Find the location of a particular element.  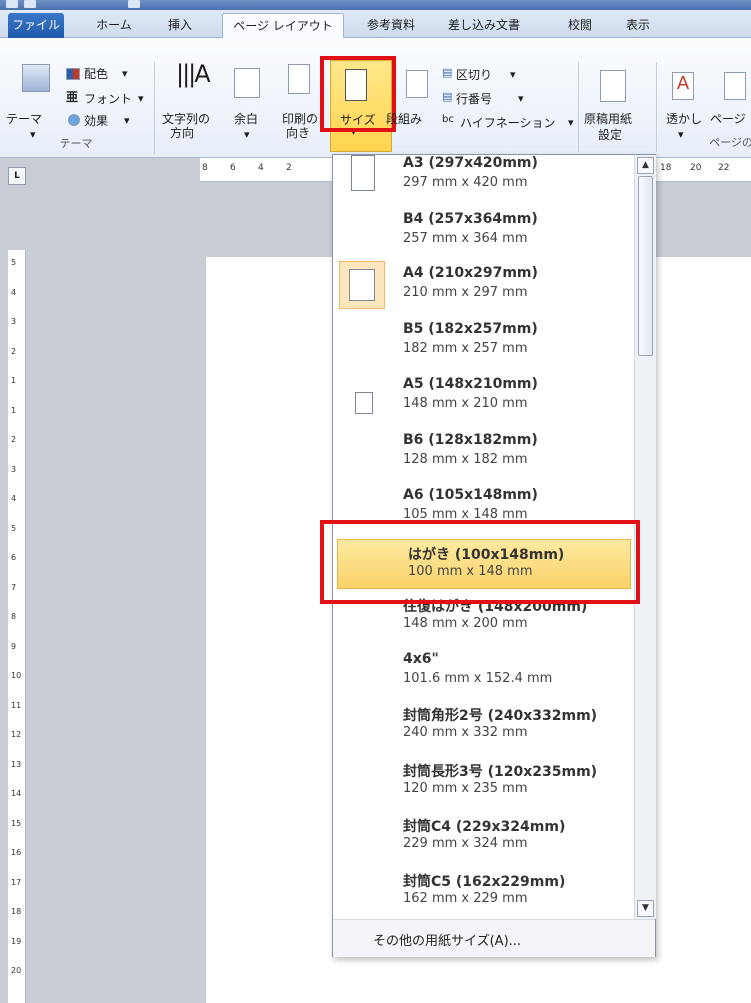

size-option-dimensions: 162 mm x 229 mm is located at coordinates (465, 898).